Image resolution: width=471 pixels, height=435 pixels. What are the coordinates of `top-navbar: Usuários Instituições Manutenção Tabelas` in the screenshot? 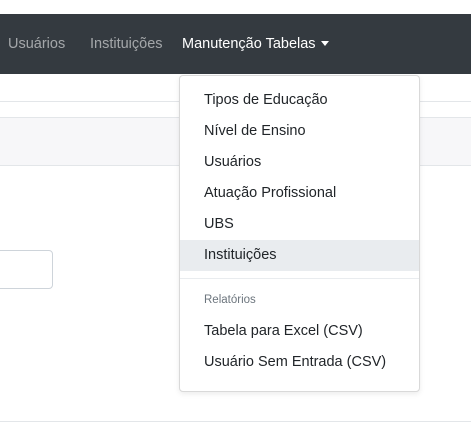 It's located at (235, 44).